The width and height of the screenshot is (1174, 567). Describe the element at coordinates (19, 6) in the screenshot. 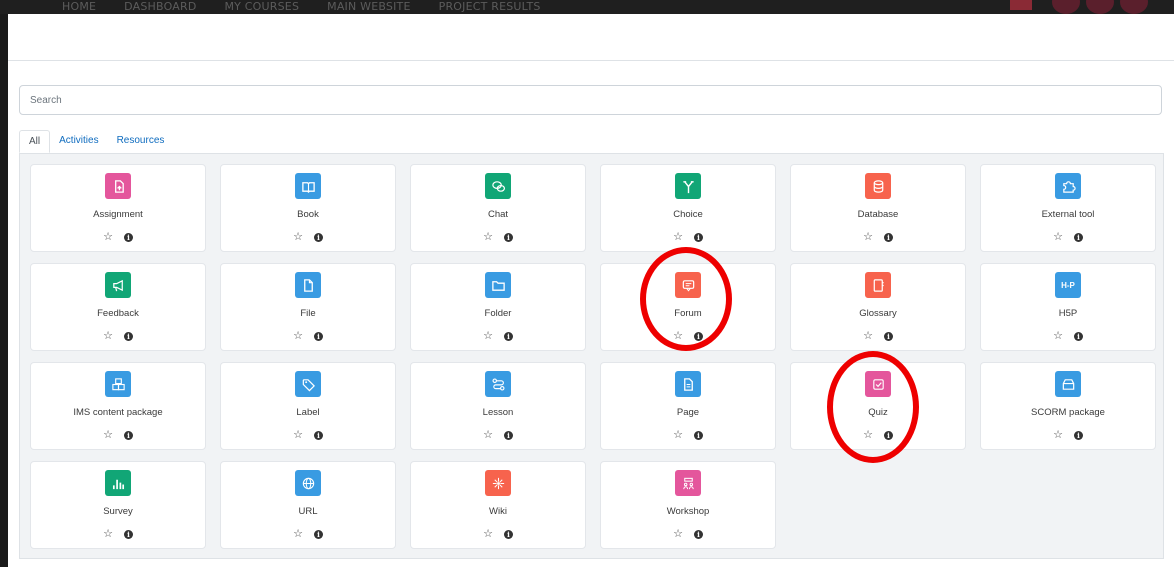

I see `site-logo` at that location.